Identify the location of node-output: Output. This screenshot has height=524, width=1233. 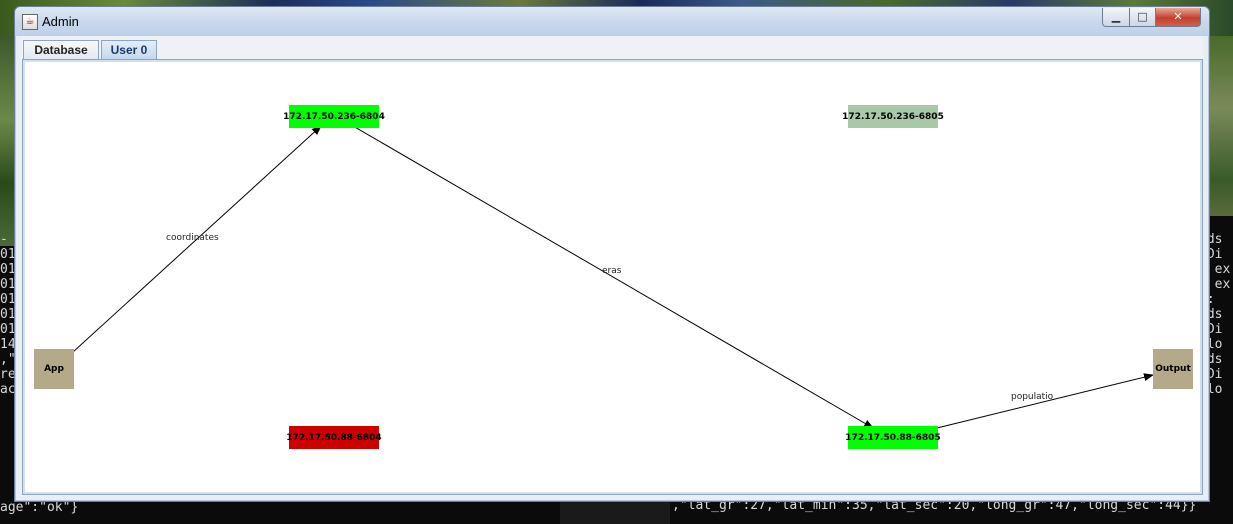
(1173, 369).